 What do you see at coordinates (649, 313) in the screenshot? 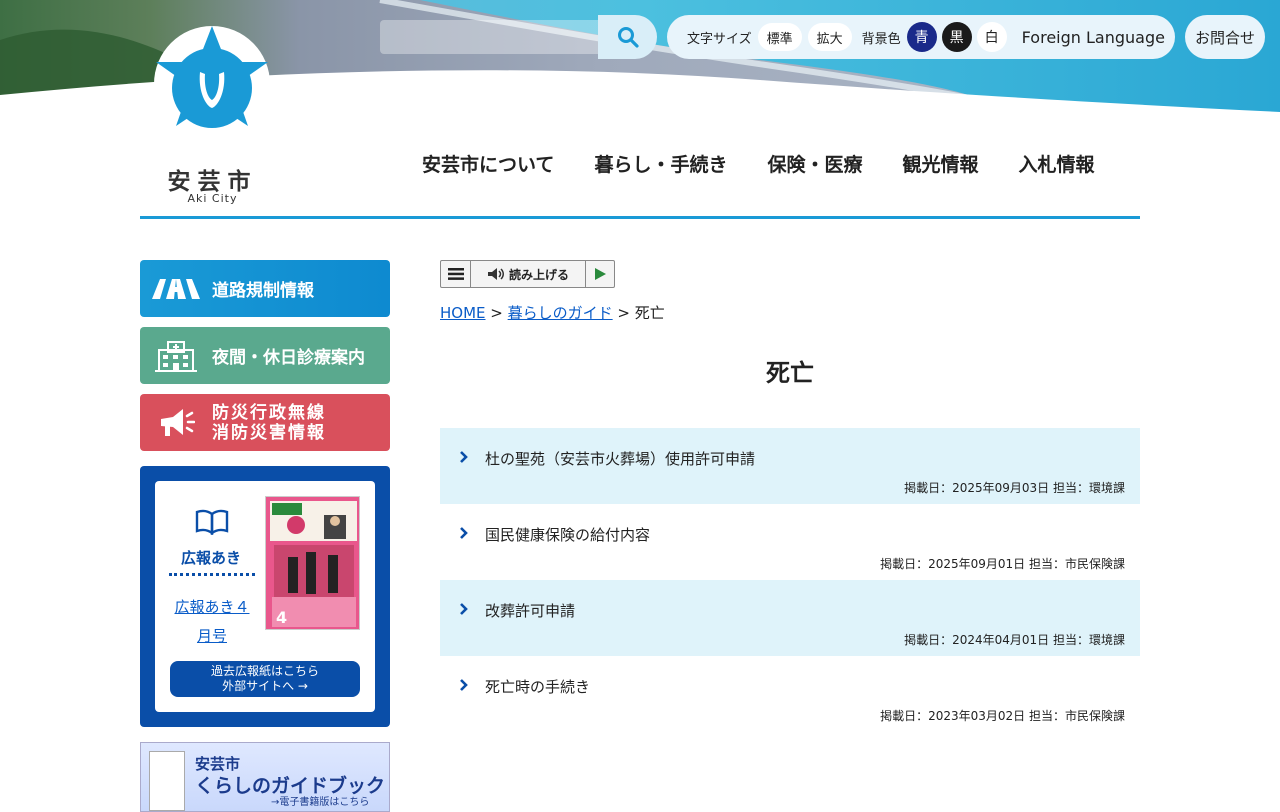
I see `breadcrumb-current: 死亡` at bounding box center [649, 313].